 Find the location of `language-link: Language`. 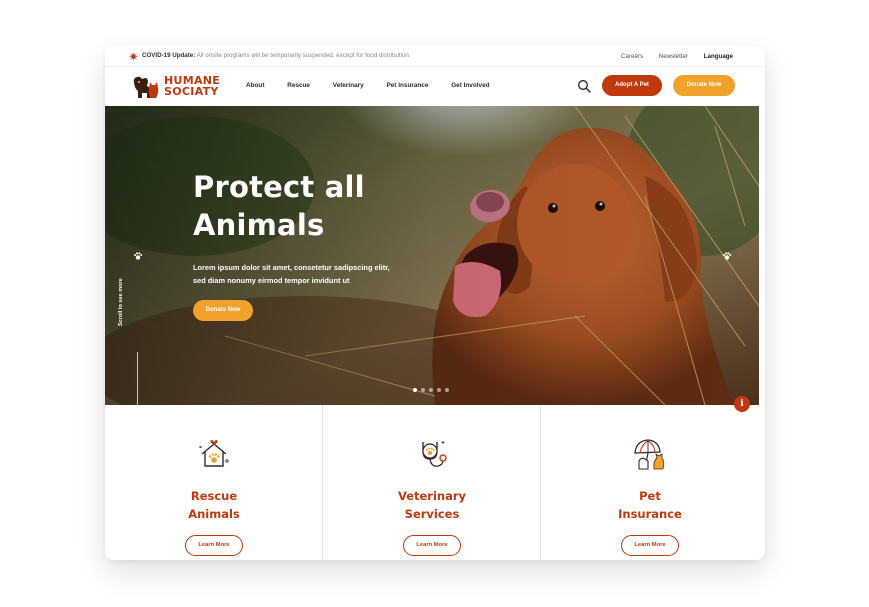

language-link: Language is located at coordinates (718, 56).